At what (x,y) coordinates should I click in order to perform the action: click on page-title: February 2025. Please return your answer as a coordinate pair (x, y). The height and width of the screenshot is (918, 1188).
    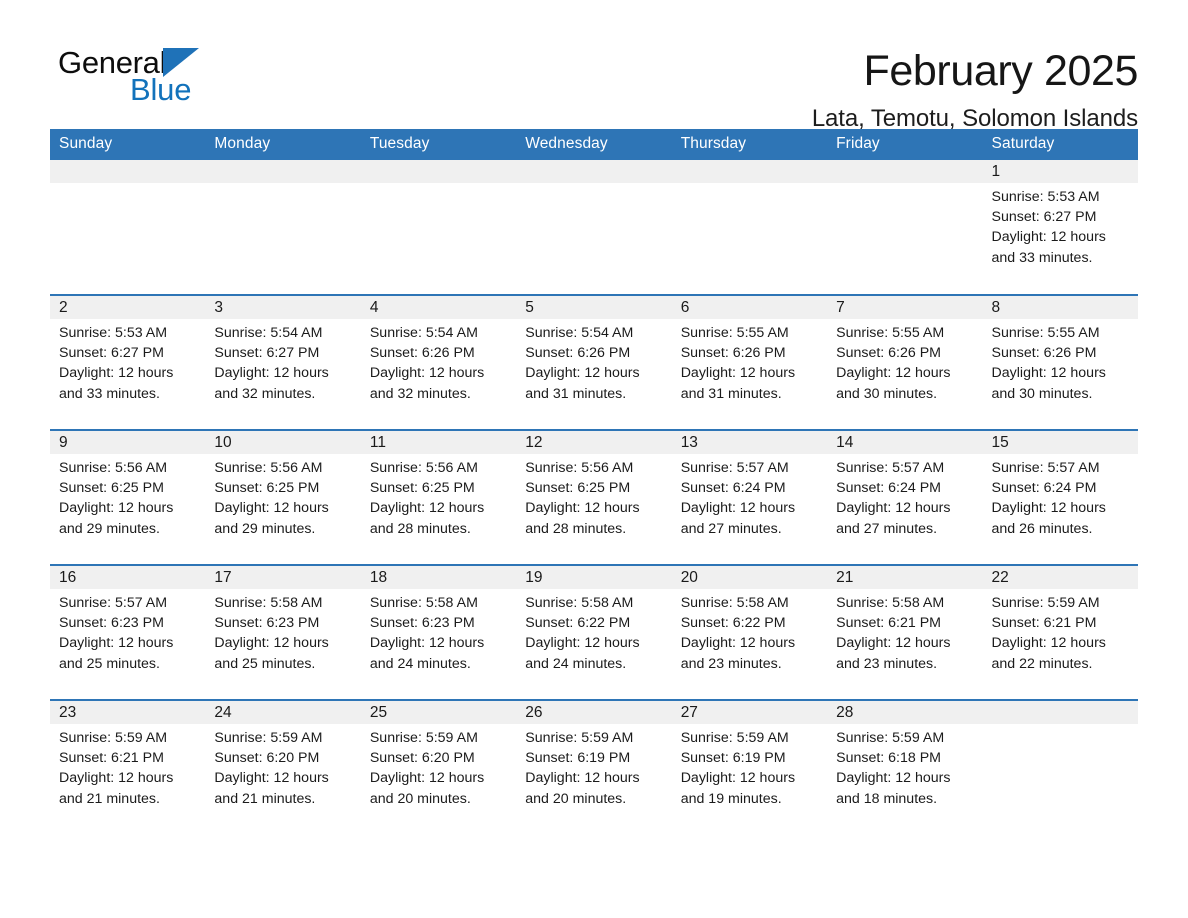
    Looking at the image, I should click on (1001, 71).